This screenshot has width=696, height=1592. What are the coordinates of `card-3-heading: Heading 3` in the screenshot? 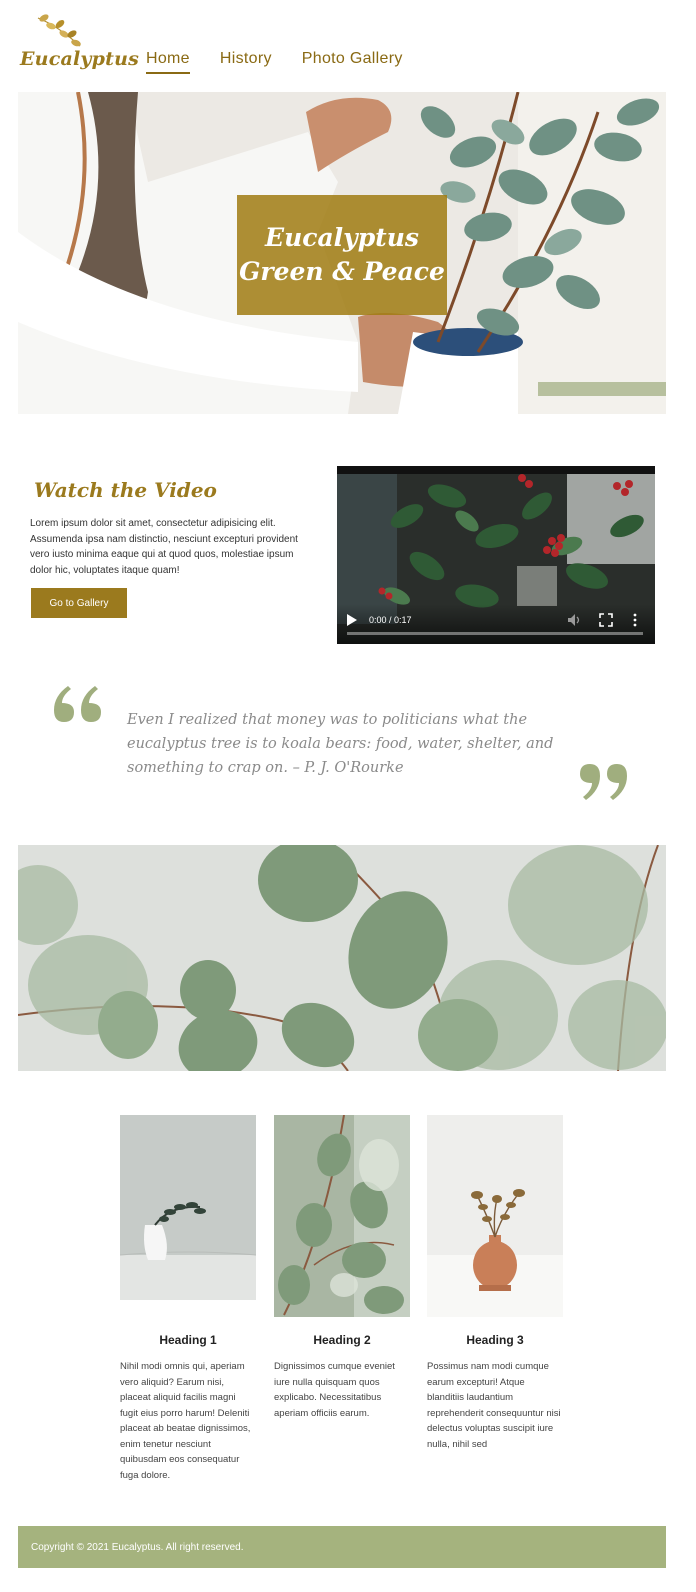 It's located at (495, 1340).